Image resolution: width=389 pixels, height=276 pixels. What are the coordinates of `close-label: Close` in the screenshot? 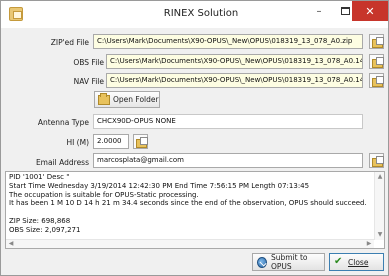 It's located at (358, 262).